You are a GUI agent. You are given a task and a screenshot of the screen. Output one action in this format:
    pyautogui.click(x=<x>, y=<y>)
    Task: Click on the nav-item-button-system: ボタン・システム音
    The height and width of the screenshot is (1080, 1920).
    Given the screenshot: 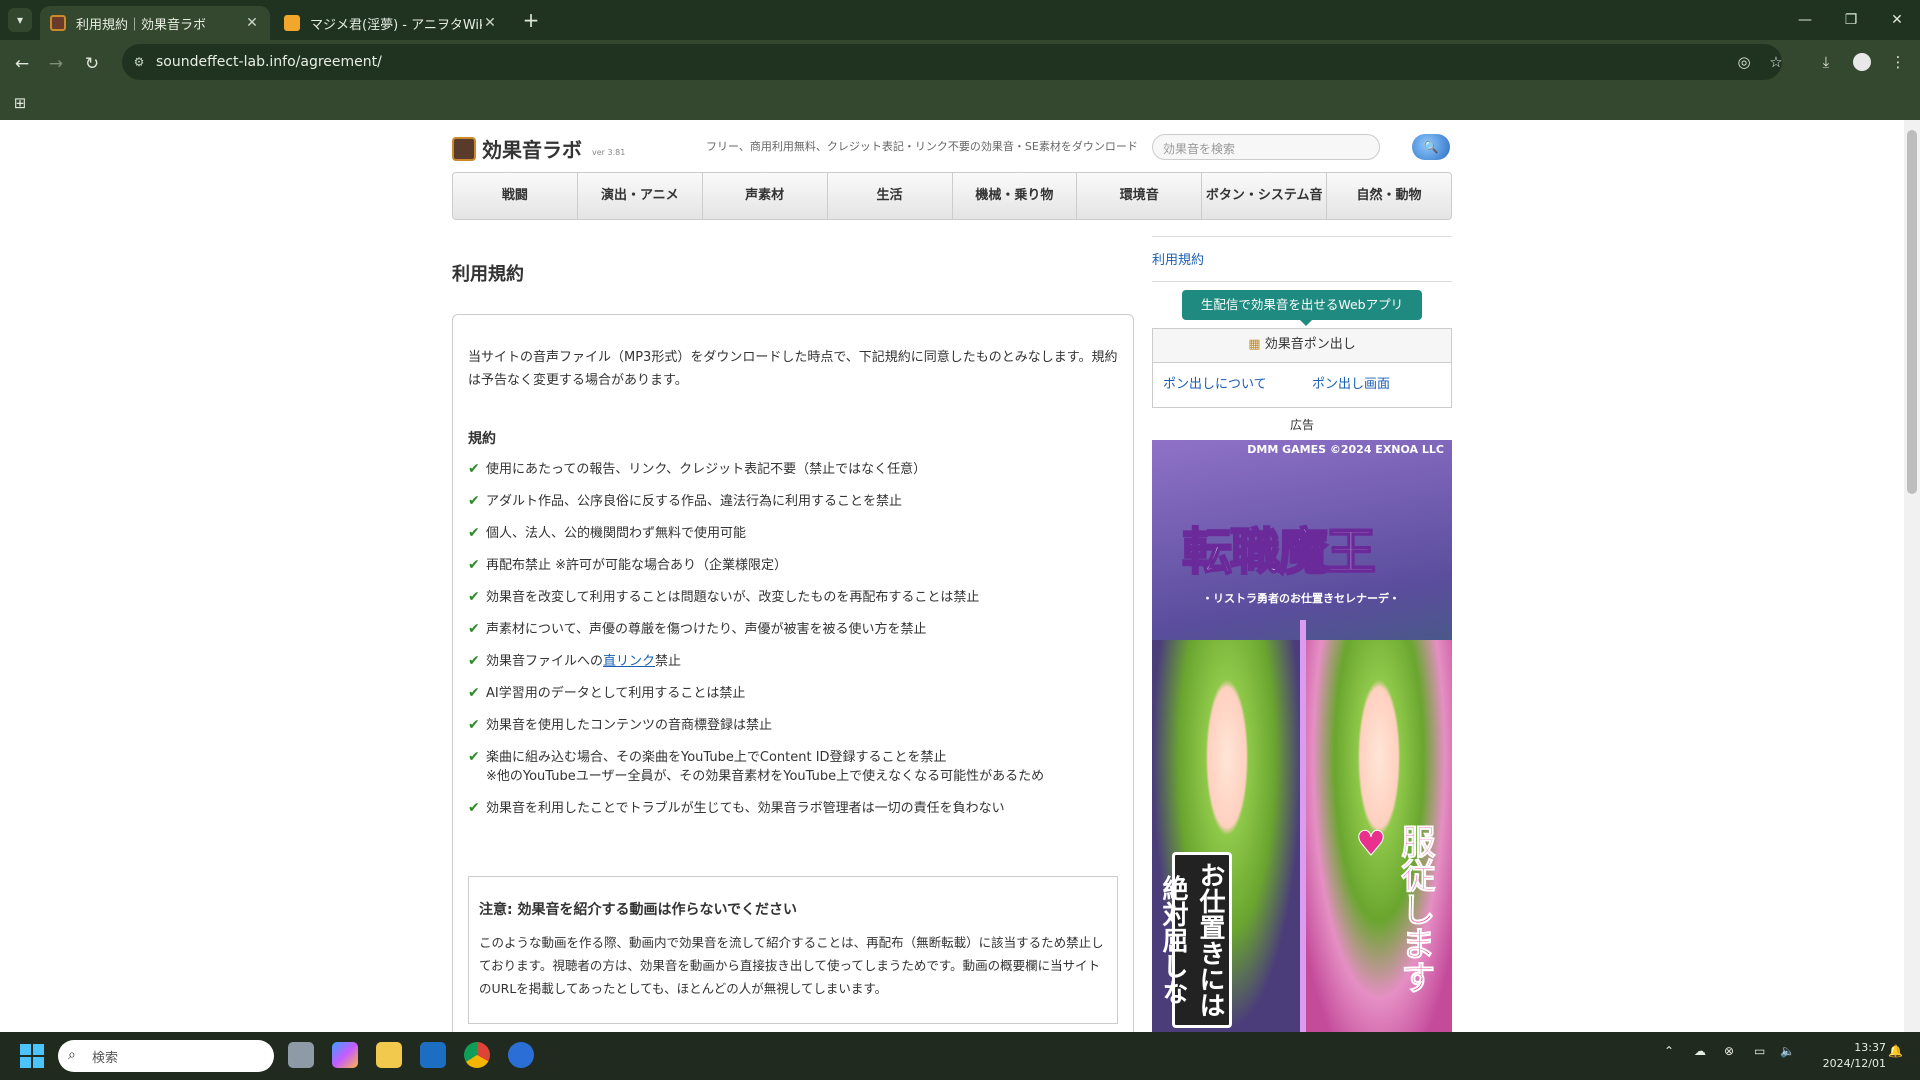 What is the action you would take?
    pyautogui.click(x=1265, y=196)
    